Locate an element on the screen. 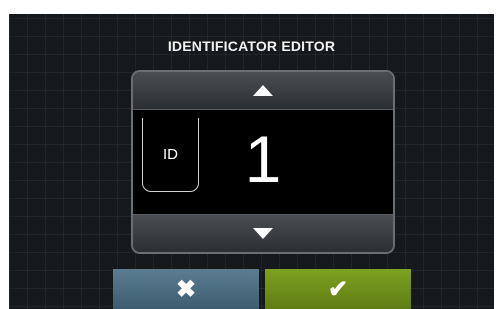  id-label-box: ID is located at coordinates (170, 155).